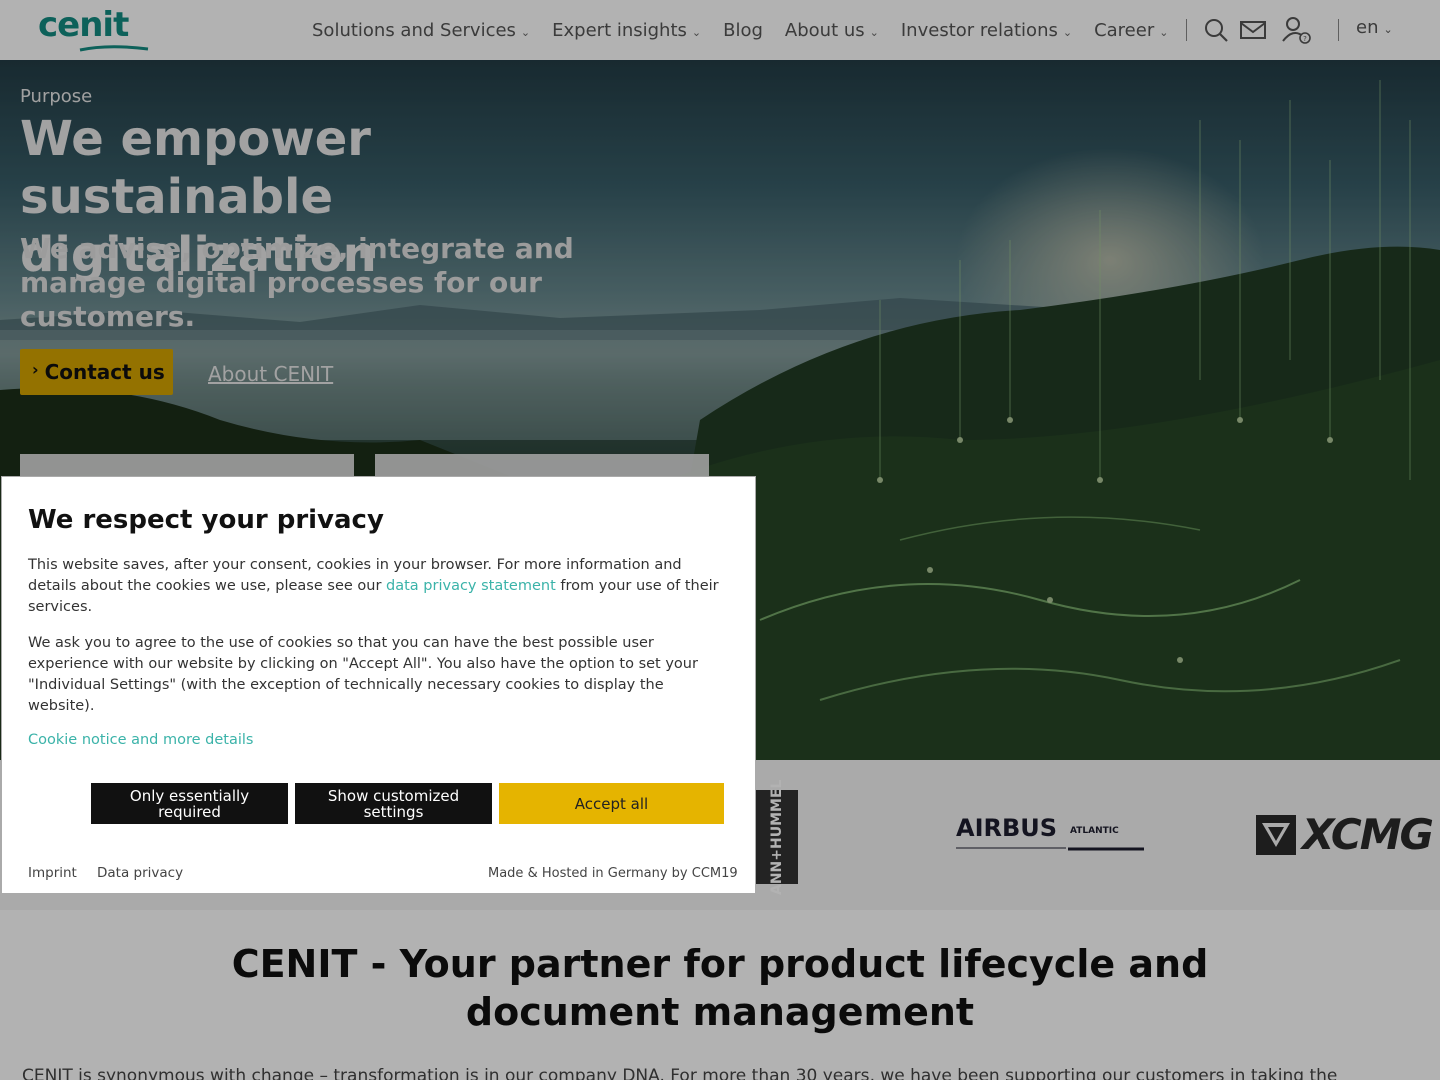  I want to click on imprint-link: Imprint, so click(52, 873).